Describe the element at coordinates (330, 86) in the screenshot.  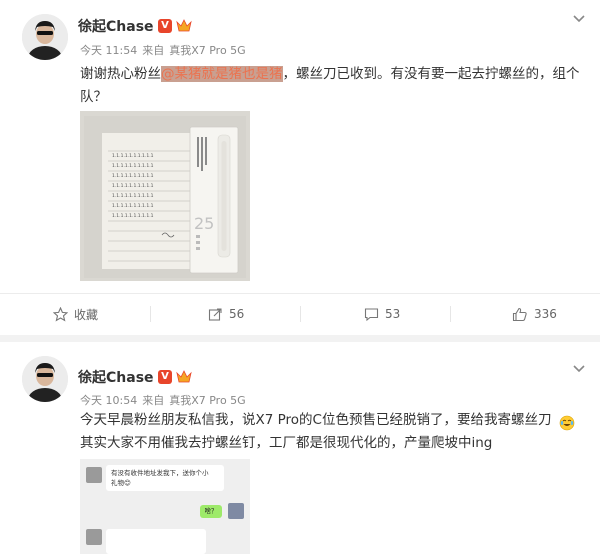
I see `post-body: 谢谢热心粉丝@某猪就是猪也是猪，螺丝刀已收到。有没有要一起去拧螺丝的，组个队？` at that location.